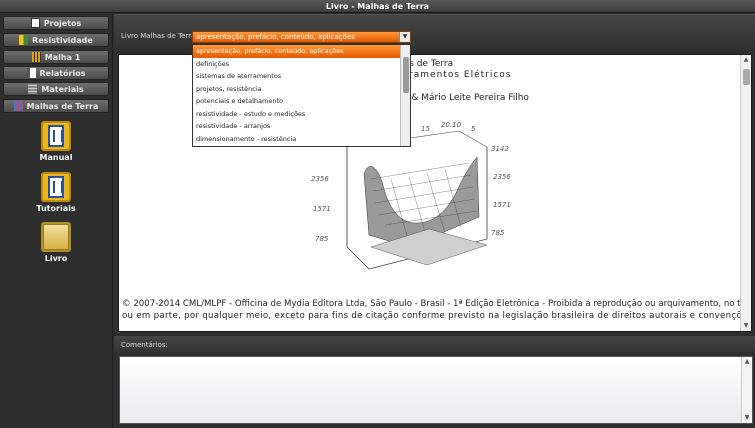  I want to click on comments-bar: Comentários:, so click(434, 344).